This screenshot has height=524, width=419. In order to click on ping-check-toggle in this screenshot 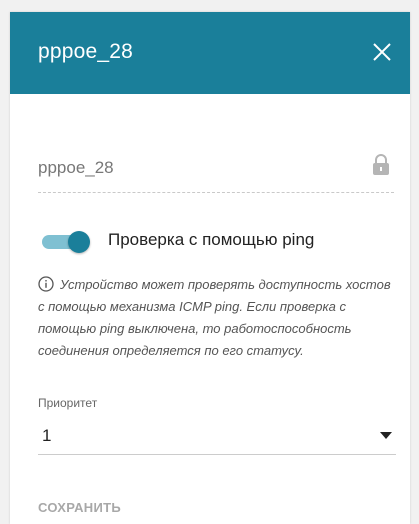, I will do `click(66, 242)`.